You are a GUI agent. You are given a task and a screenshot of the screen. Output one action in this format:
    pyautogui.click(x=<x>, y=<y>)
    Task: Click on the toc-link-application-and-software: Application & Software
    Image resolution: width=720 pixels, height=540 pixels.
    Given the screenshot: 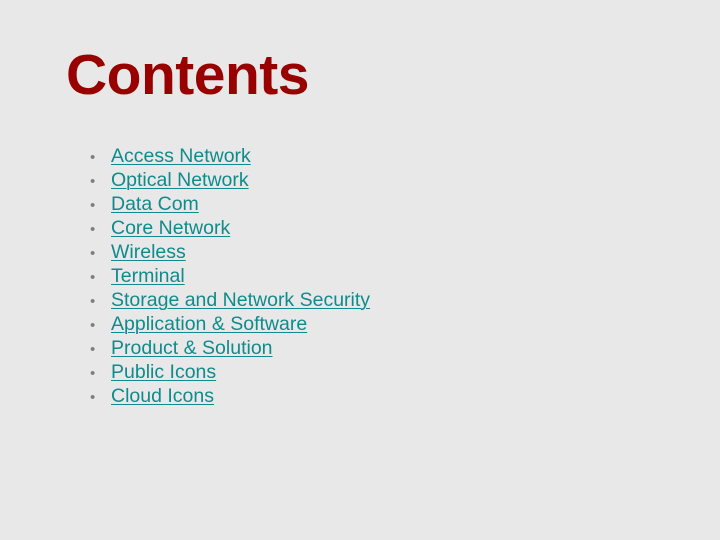 What is the action you would take?
    pyautogui.click(x=209, y=324)
    